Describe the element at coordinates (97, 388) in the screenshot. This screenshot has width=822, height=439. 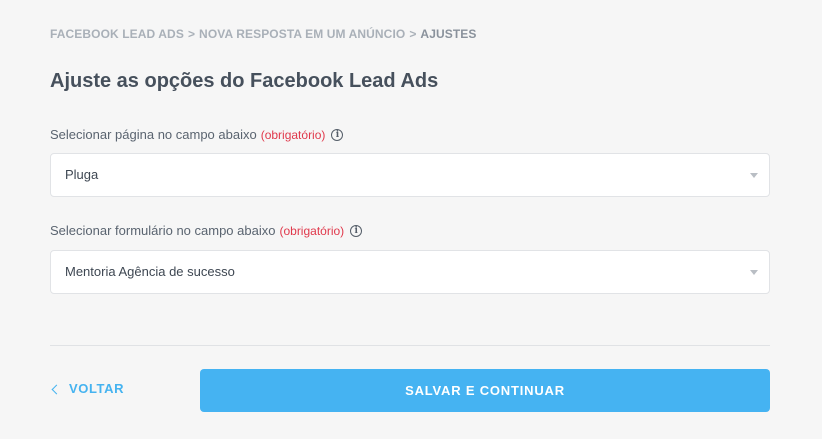
I see `back-button-label: VOLTAR` at that location.